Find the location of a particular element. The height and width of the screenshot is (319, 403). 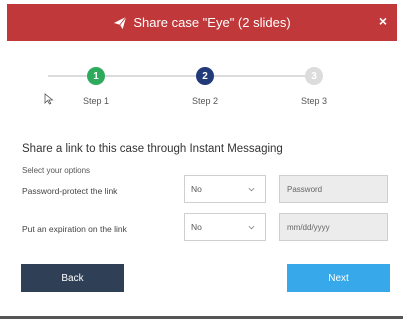

expiration-label: Put an expiration on the link is located at coordinates (74, 229).